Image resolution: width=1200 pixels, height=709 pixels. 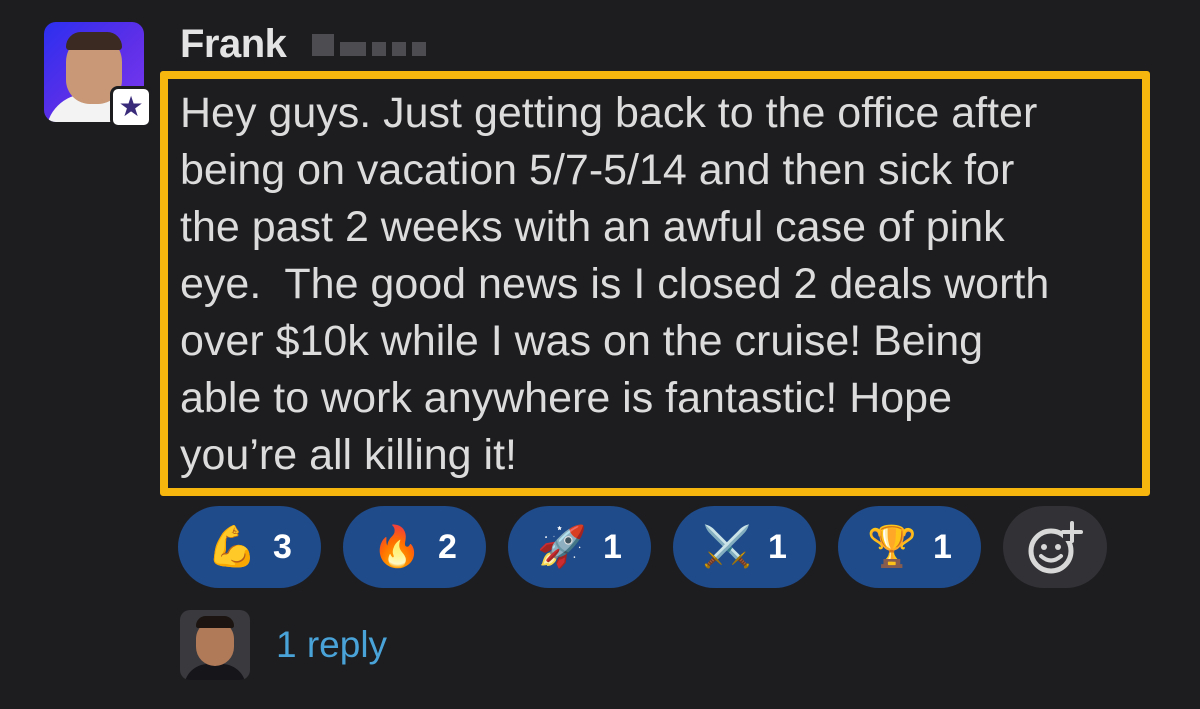 What do you see at coordinates (727, 547) in the screenshot?
I see `crossed-swords-icon: ⚔️` at bounding box center [727, 547].